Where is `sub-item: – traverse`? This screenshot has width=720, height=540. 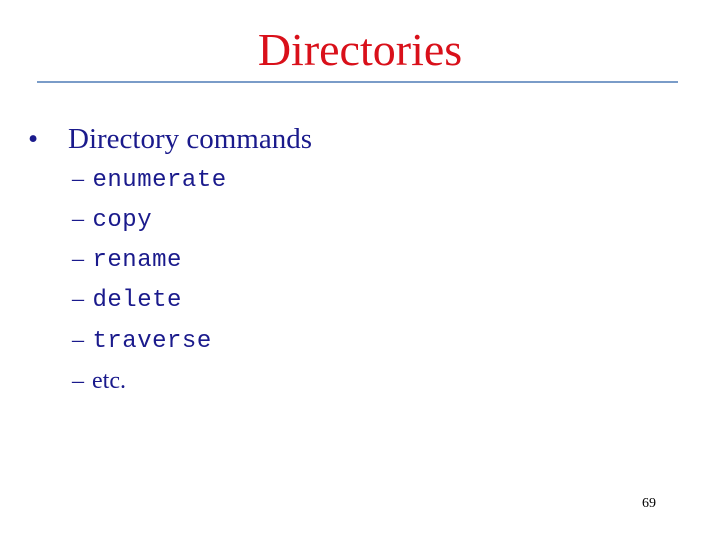
sub-item: – traverse is located at coordinates (142, 341).